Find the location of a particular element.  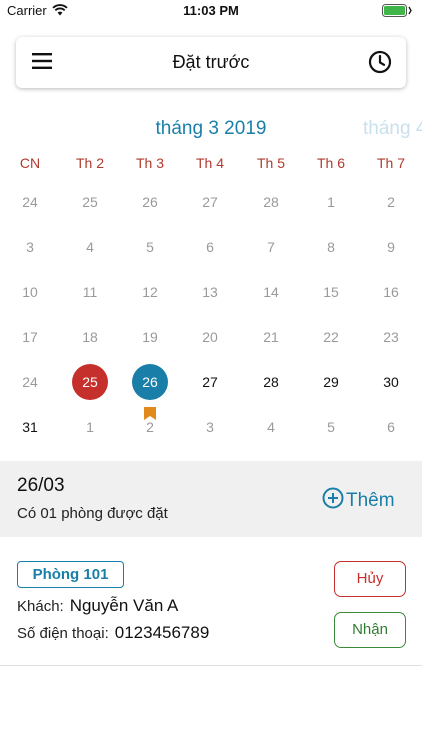

calendar-day: 29 is located at coordinates (331, 382).